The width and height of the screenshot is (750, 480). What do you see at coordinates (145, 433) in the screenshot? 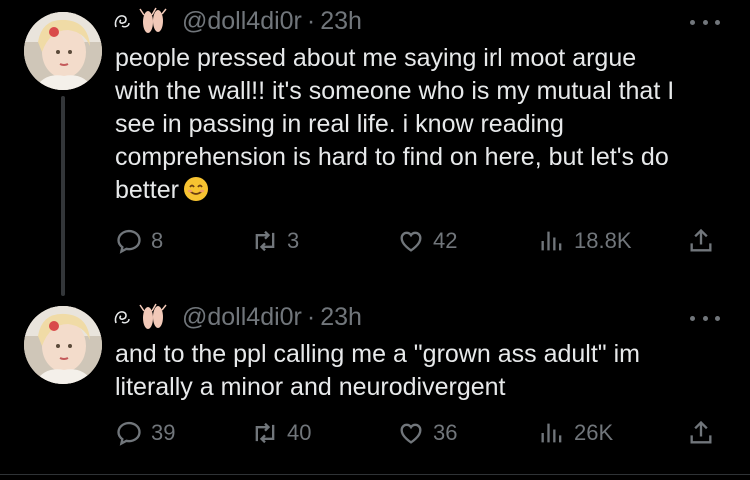
I see `reply-button: 39` at bounding box center [145, 433].